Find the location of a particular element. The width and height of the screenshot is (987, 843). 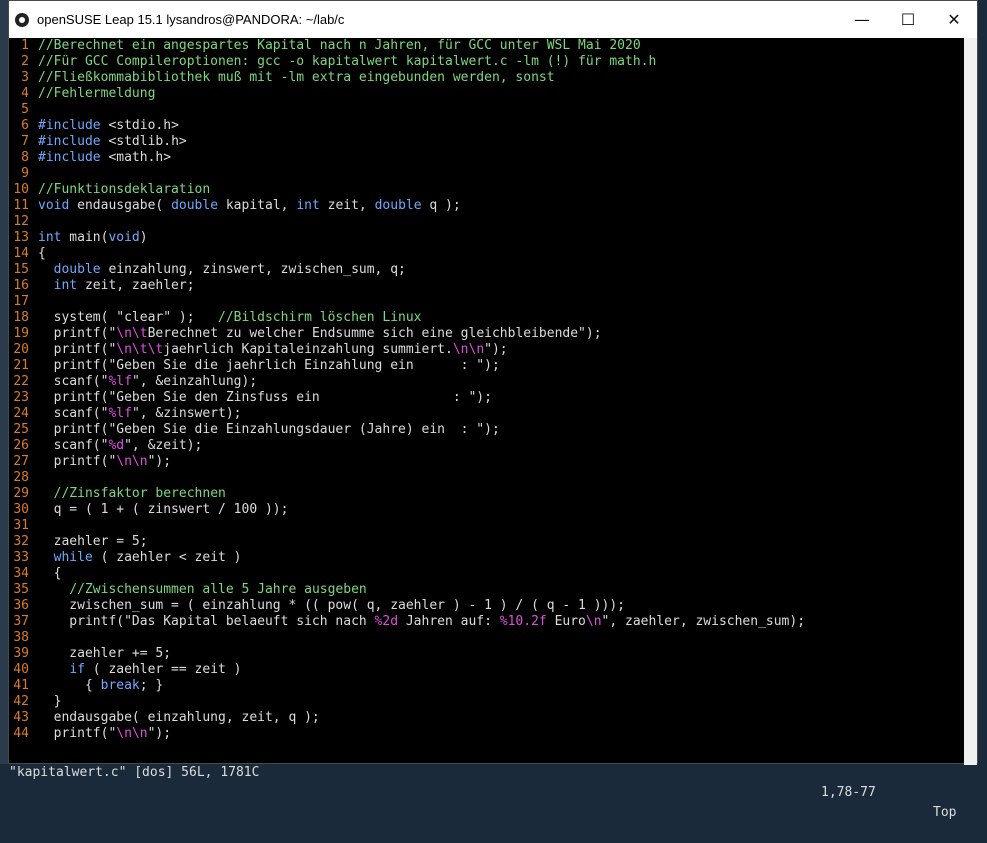

code-token: while is located at coordinates (73, 557).